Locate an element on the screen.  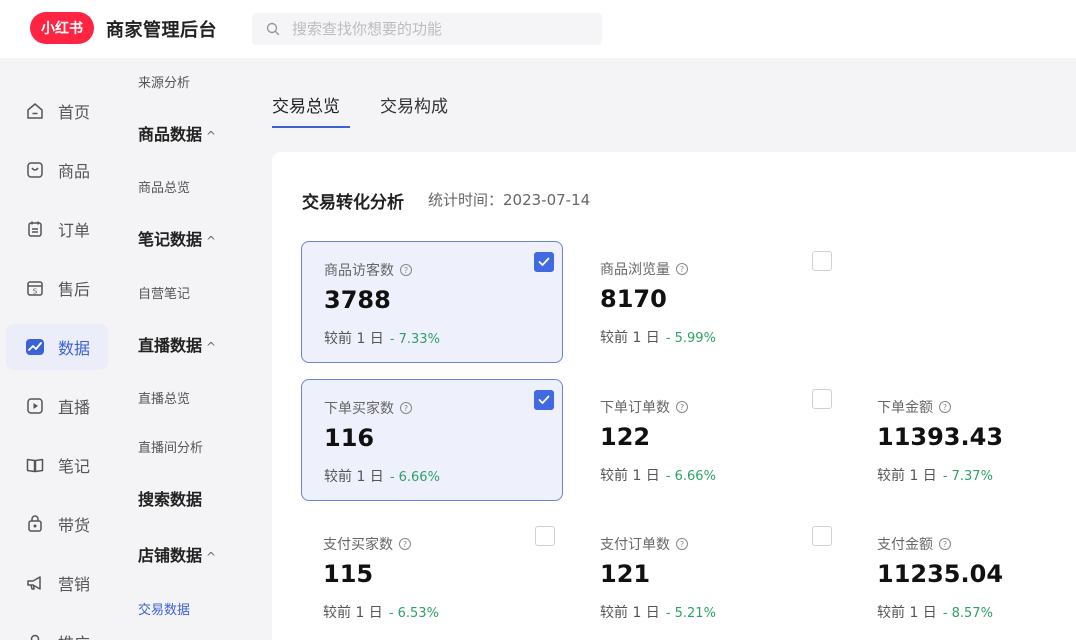
top-bar: 小红书 商家管理后台 is located at coordinates (538, 29).